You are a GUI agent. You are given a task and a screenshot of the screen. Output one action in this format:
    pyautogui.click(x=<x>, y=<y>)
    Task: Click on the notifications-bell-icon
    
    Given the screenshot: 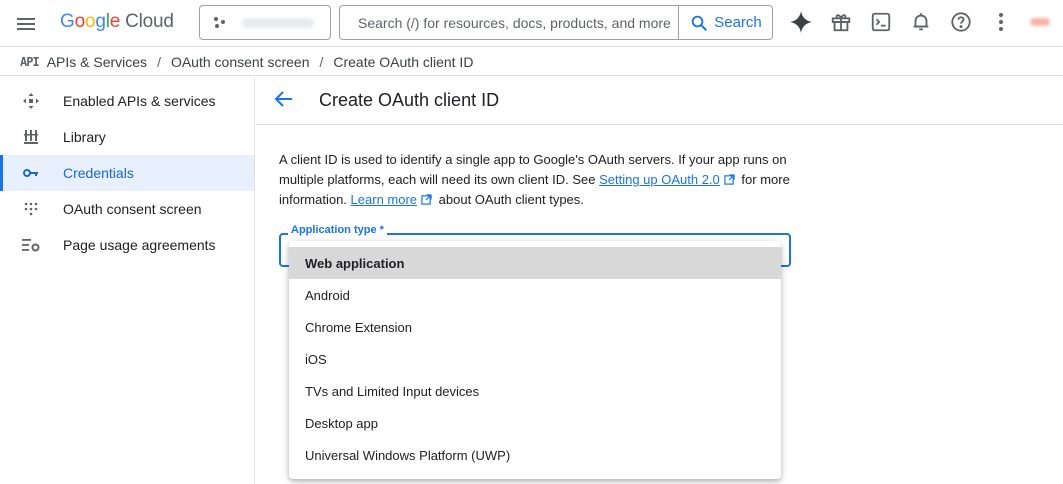 What is the action you would take?
    pyautogui.click(x=921, y=22)
    